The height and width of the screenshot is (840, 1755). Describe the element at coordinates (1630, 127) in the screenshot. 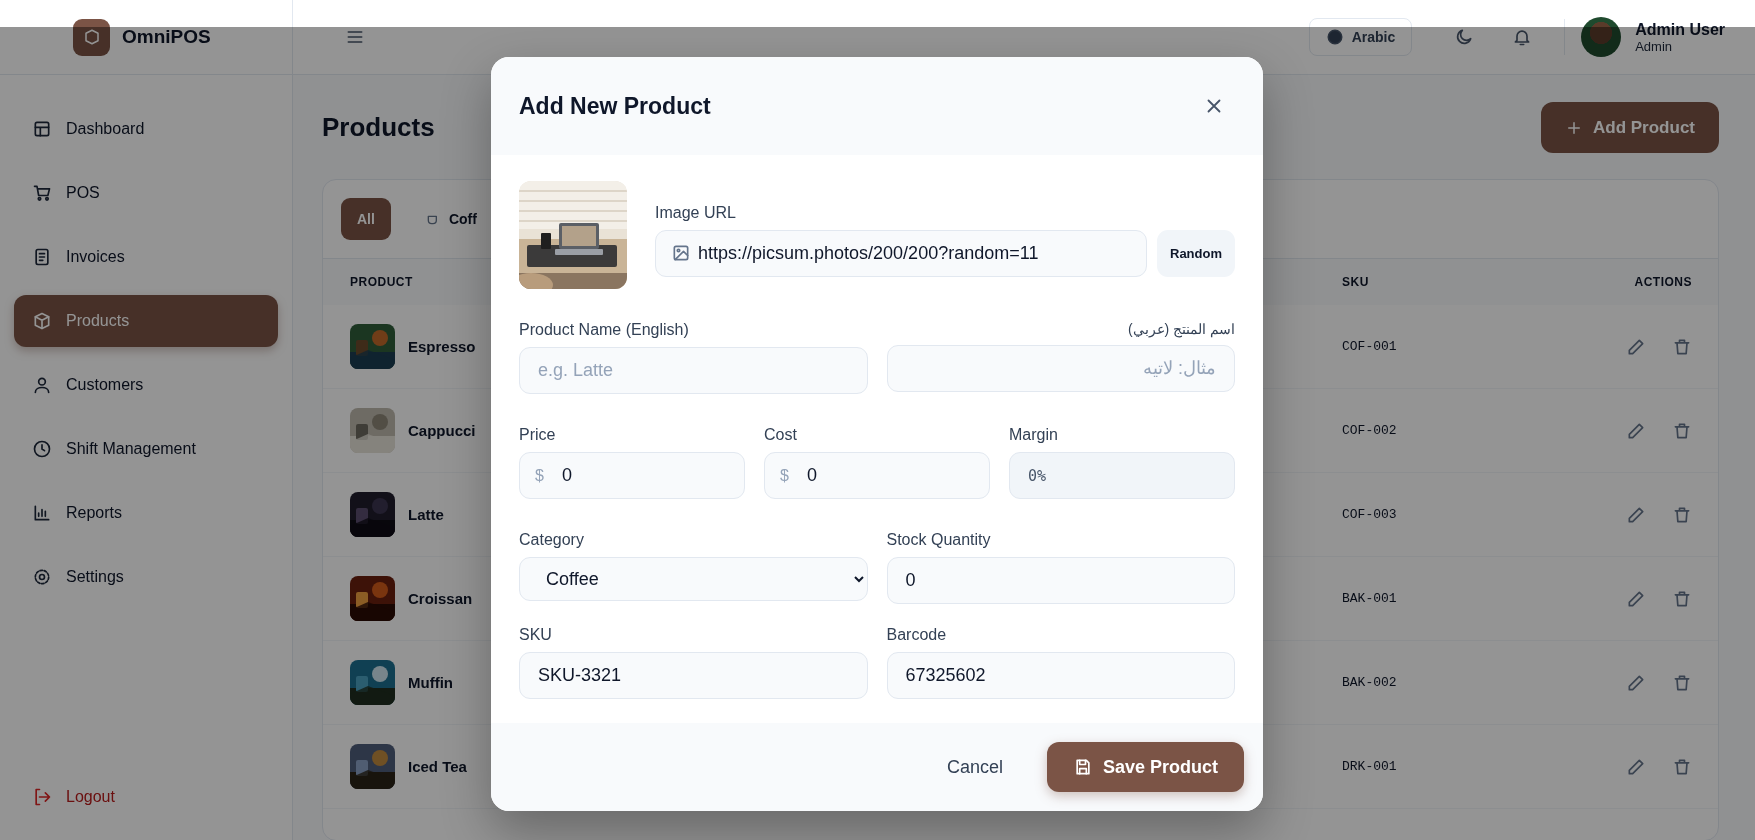

I see `add-product-button: Add Product` at that location.